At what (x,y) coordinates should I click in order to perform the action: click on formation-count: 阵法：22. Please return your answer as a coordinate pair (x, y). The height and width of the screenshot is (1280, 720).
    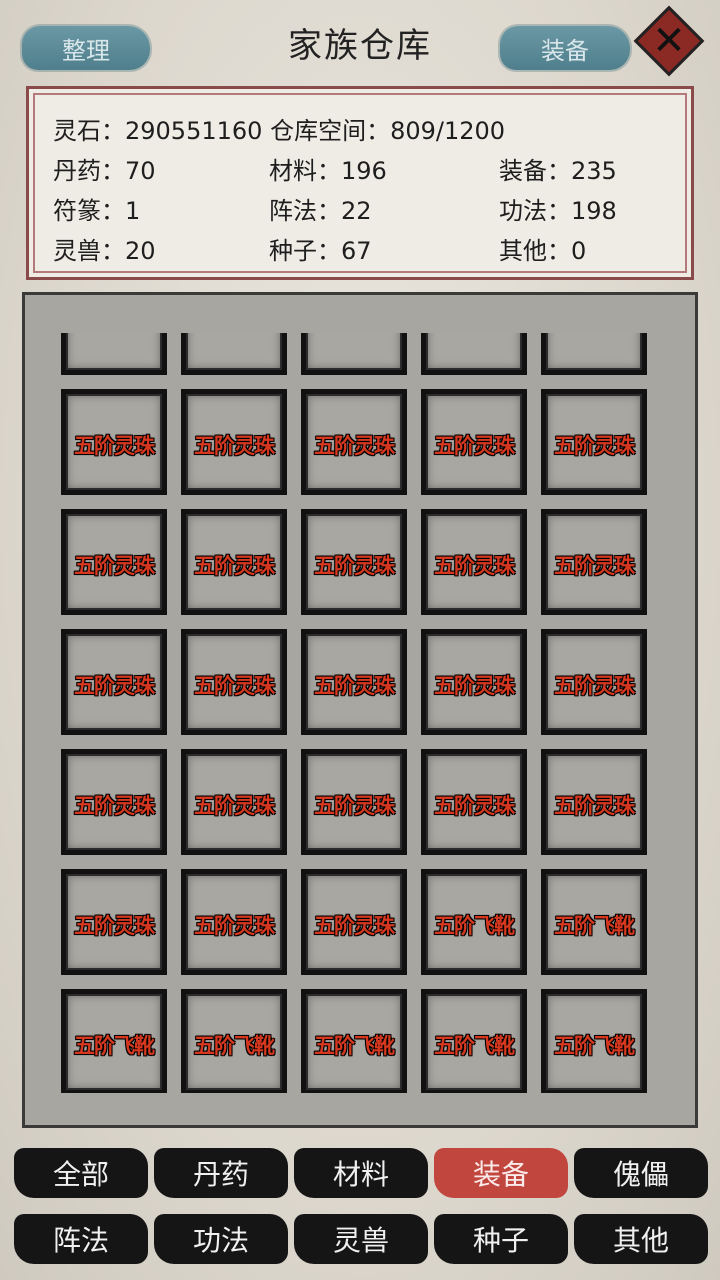
    Looking at the image, I should click on (320, 211).